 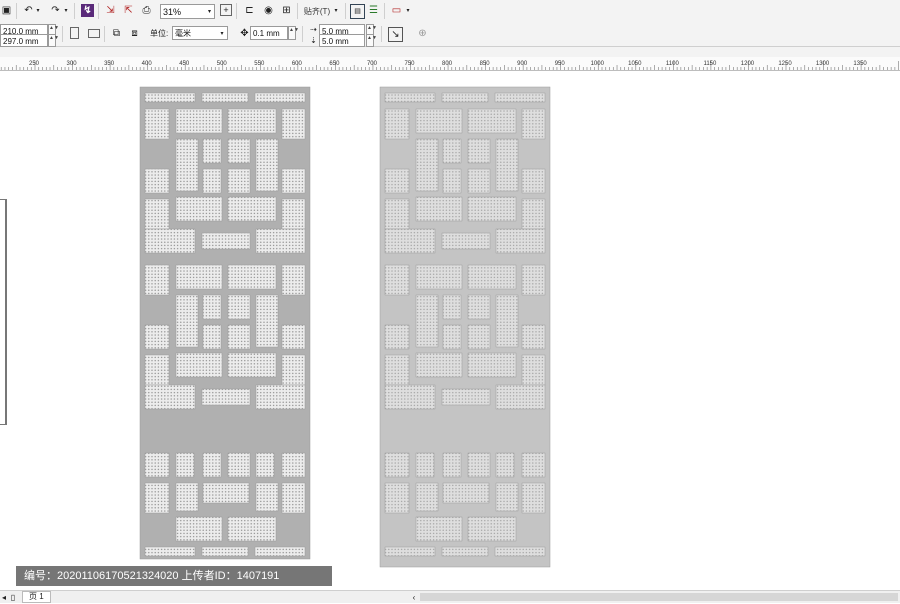 What do you see at coordinates (128, 10) in the screenshot?
I see `export-icon: ⇱` at bounding box center [128, 10].